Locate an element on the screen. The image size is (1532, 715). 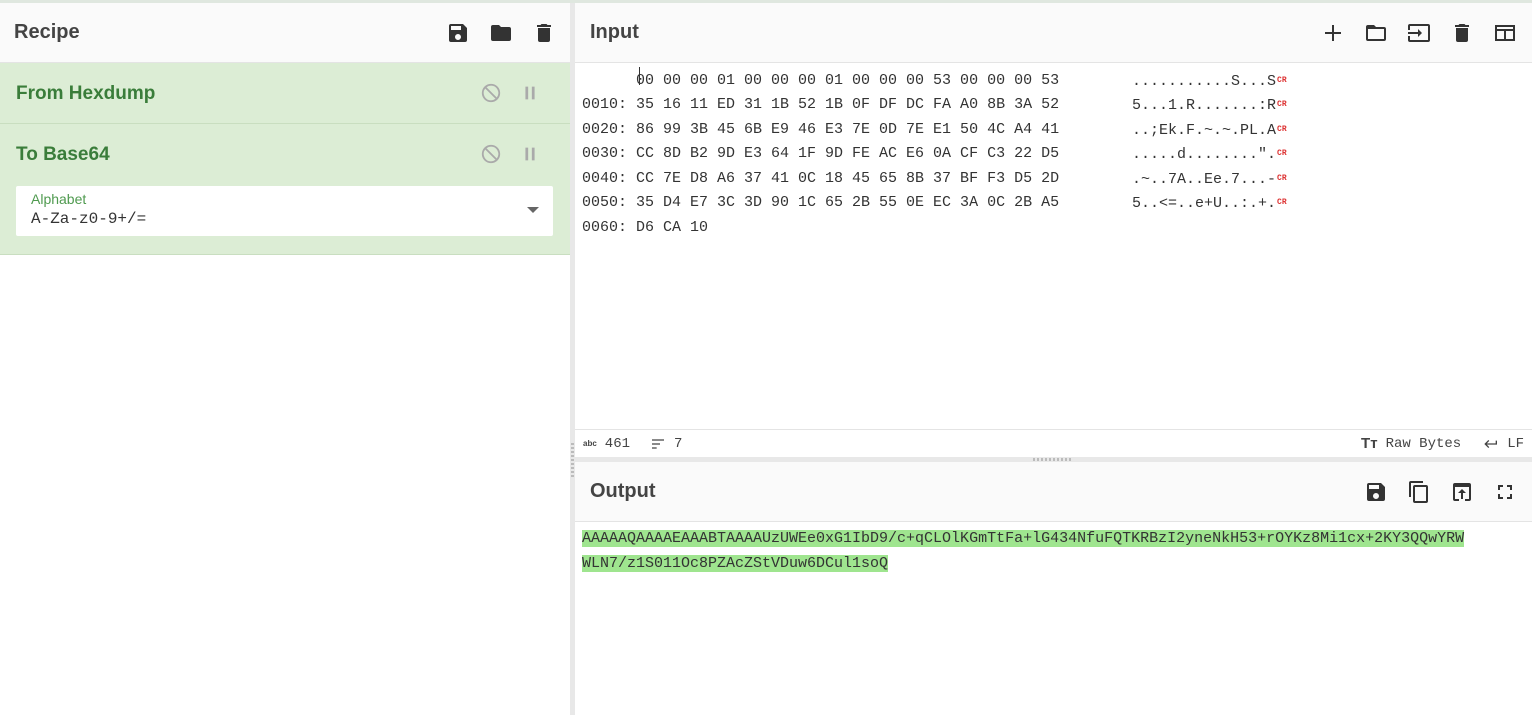
output-header: Output is located at coordinates (1053, 492).